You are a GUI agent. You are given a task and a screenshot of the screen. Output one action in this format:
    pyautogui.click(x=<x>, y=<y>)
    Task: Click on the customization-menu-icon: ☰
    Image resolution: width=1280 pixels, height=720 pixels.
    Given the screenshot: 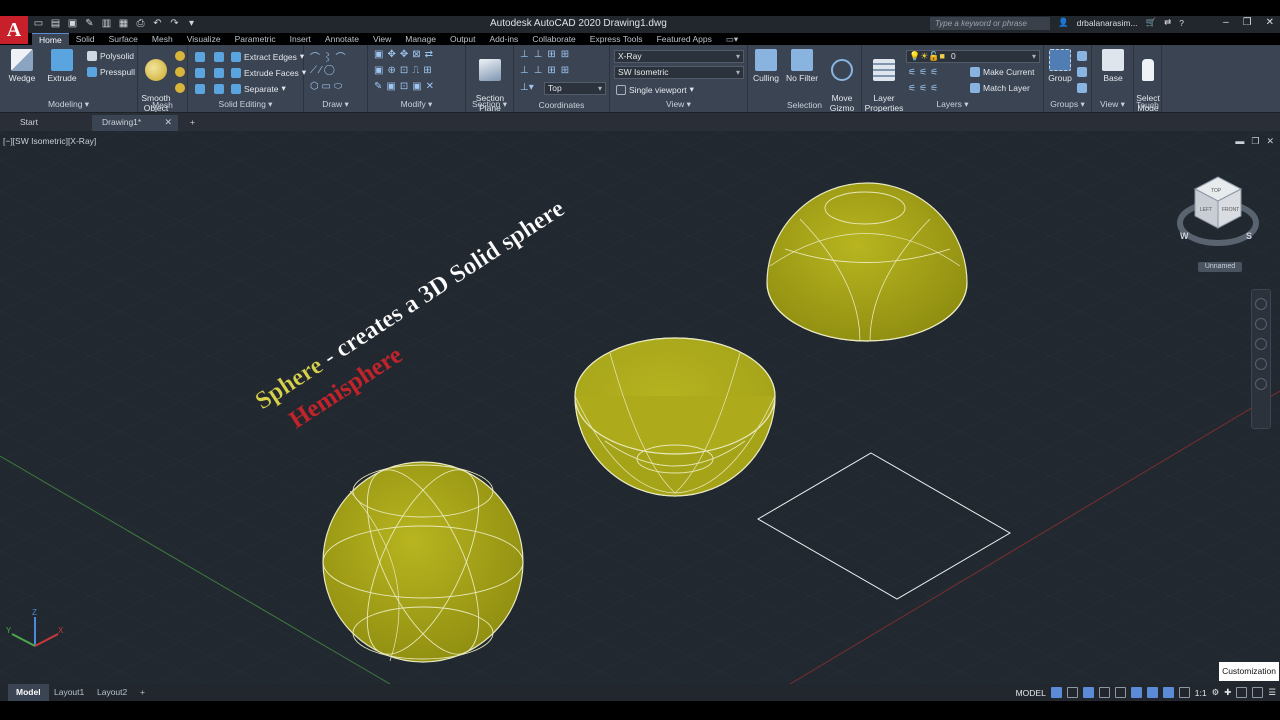 What is the action you would take?
    pyautogui.click(x=1272, y=692)
    